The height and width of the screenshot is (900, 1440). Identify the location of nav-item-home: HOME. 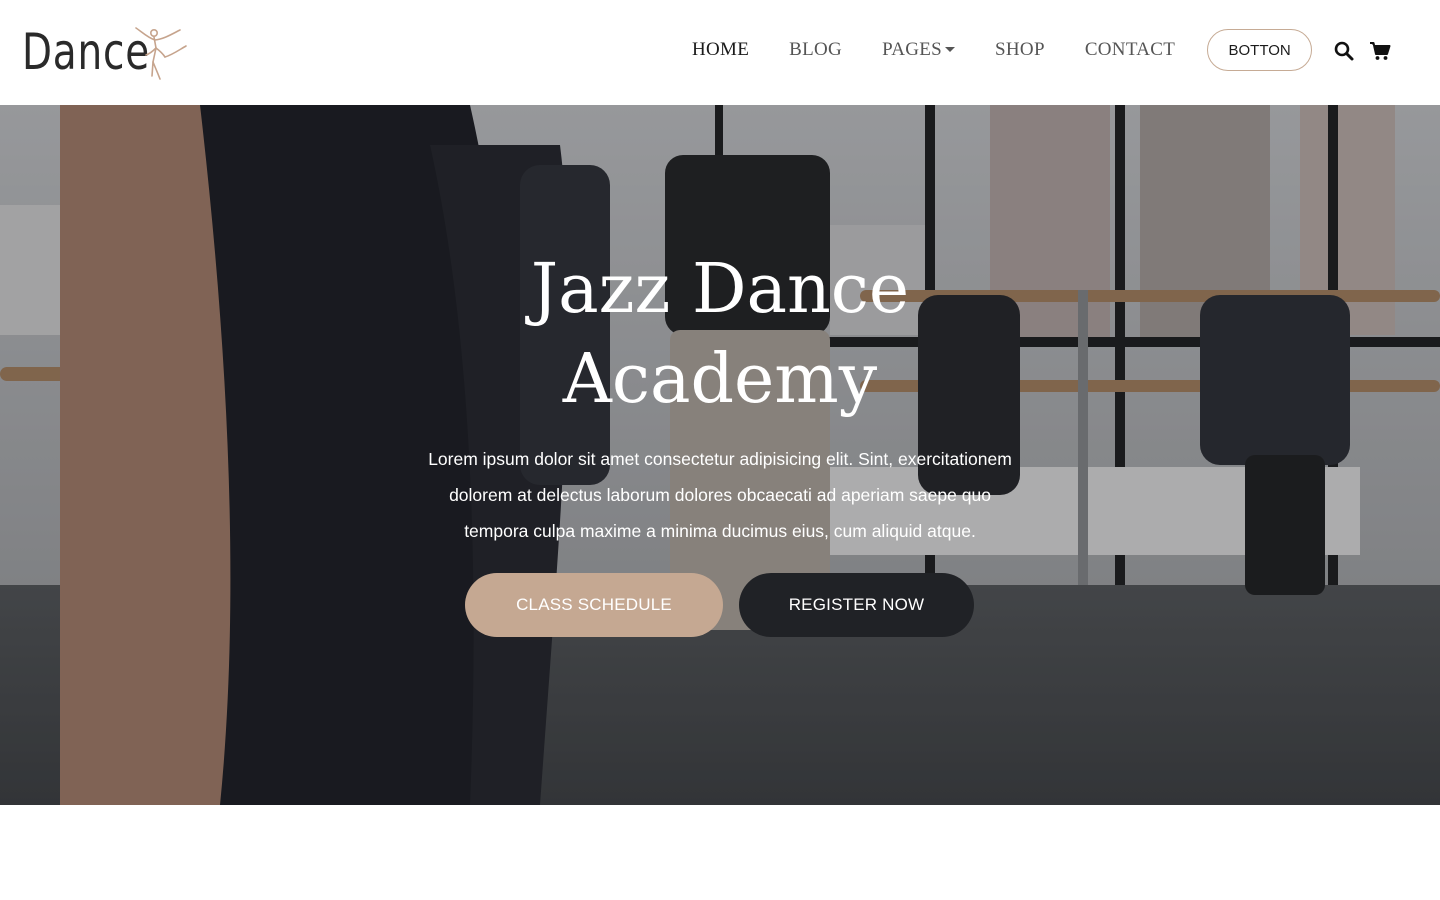
(720, 50).